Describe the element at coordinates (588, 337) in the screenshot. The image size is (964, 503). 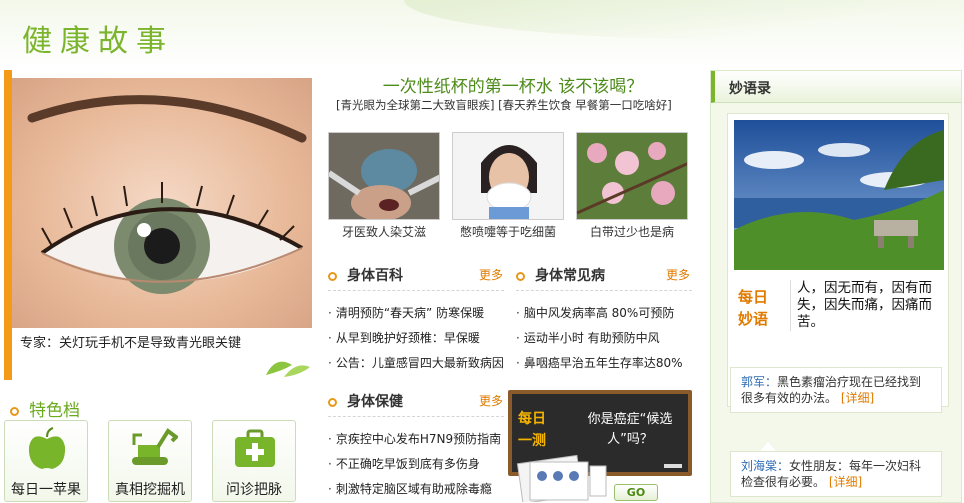
I see `news-link: 运动半小时 有助预防中风` at that location.